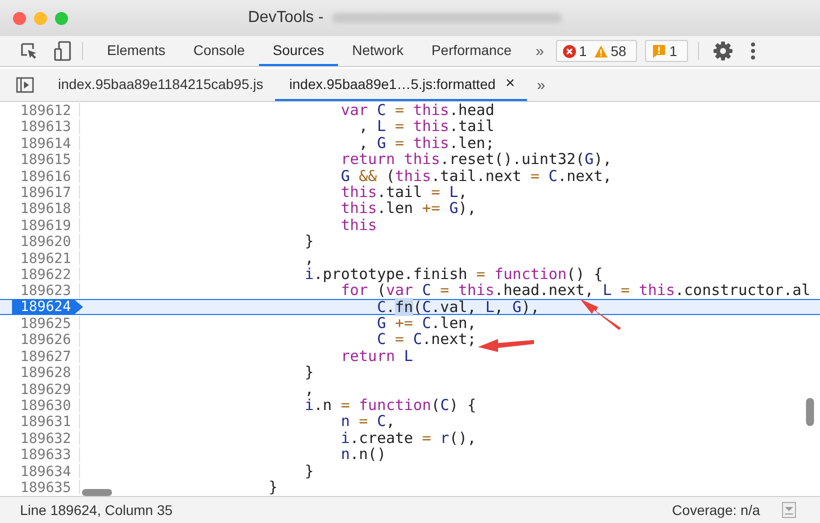 This screenshot has height=523, width=820. What do you see at coordinates (378, 51) in the screenshot?
I see `panel-tab: Network` at bounding box center [378, 51].